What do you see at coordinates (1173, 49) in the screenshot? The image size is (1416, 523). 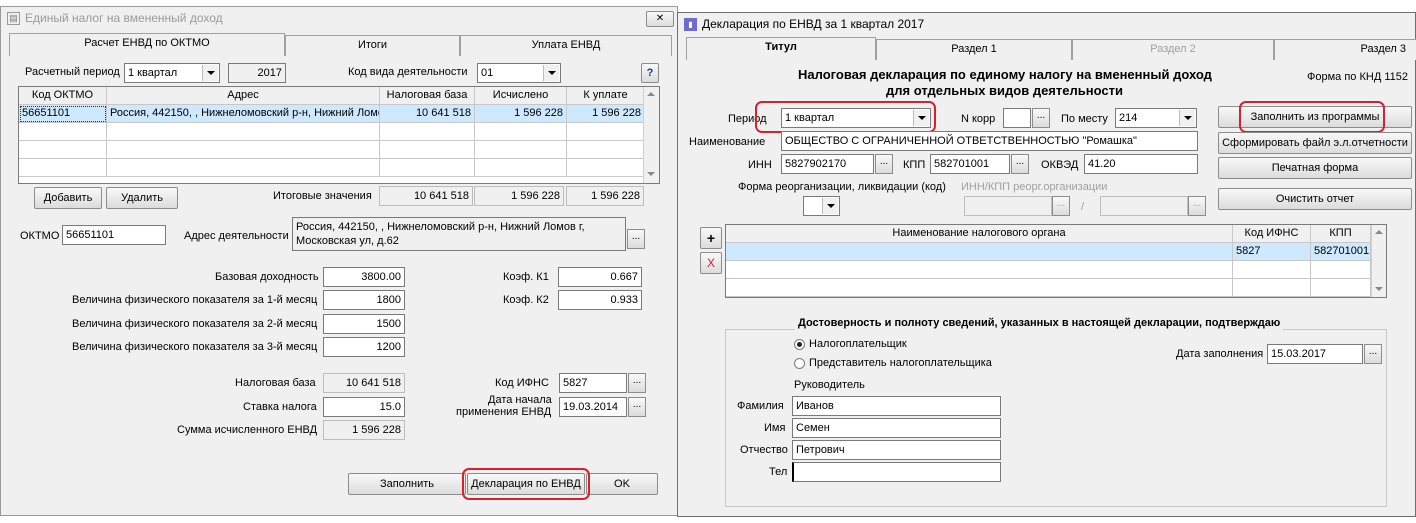 I see `tab-razdel-2: Раздел 2` at bounding box center [1173, 49].